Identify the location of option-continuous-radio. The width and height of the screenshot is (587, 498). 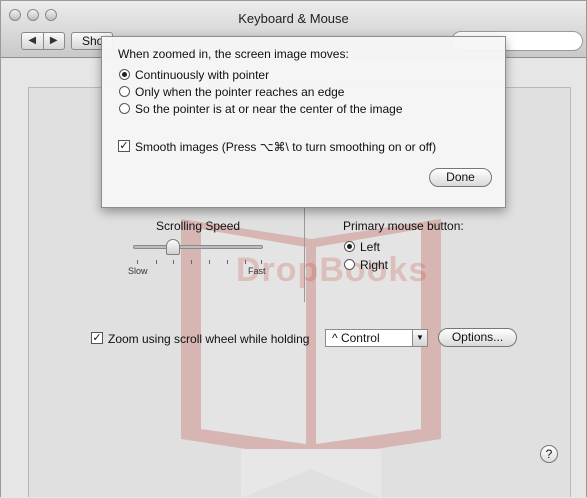
(124, 74).